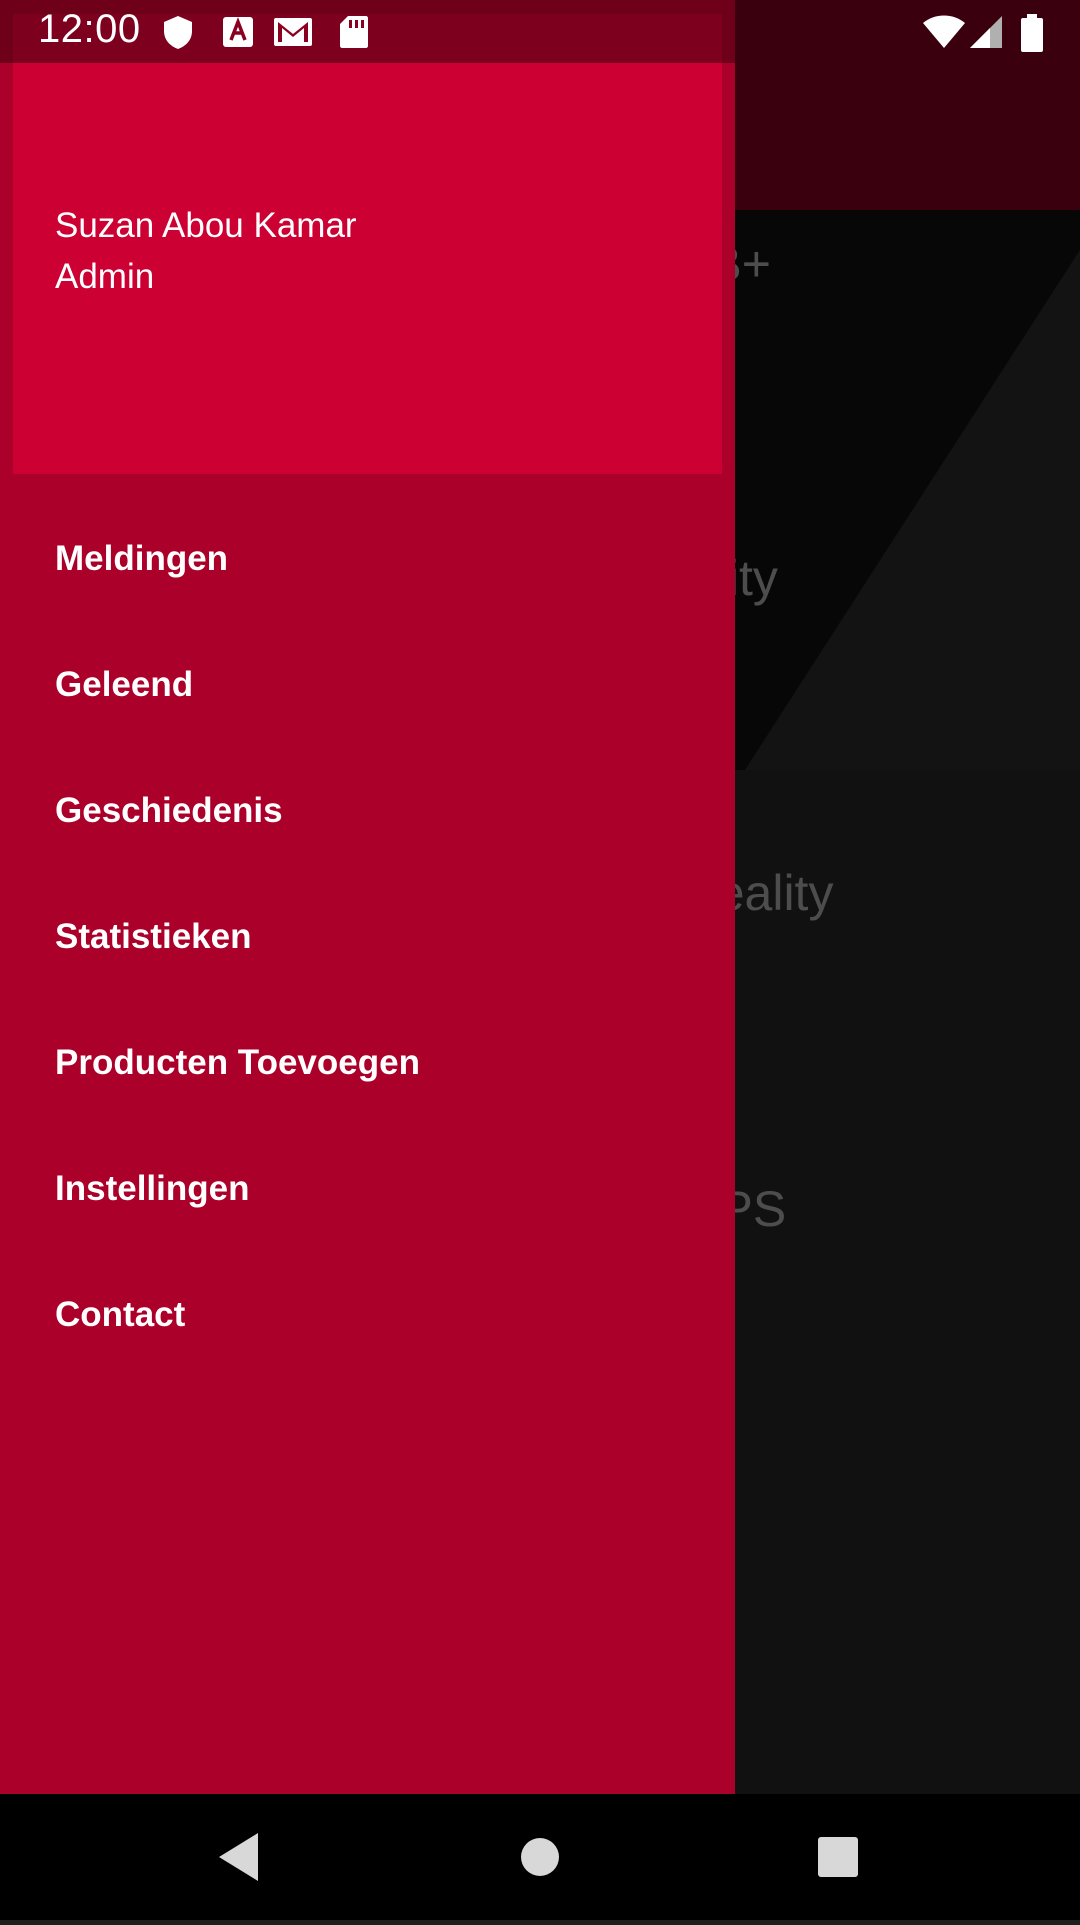 This screenshot has width=1080, height=1925. I want to click on wifi-icon, so click(944, 31).